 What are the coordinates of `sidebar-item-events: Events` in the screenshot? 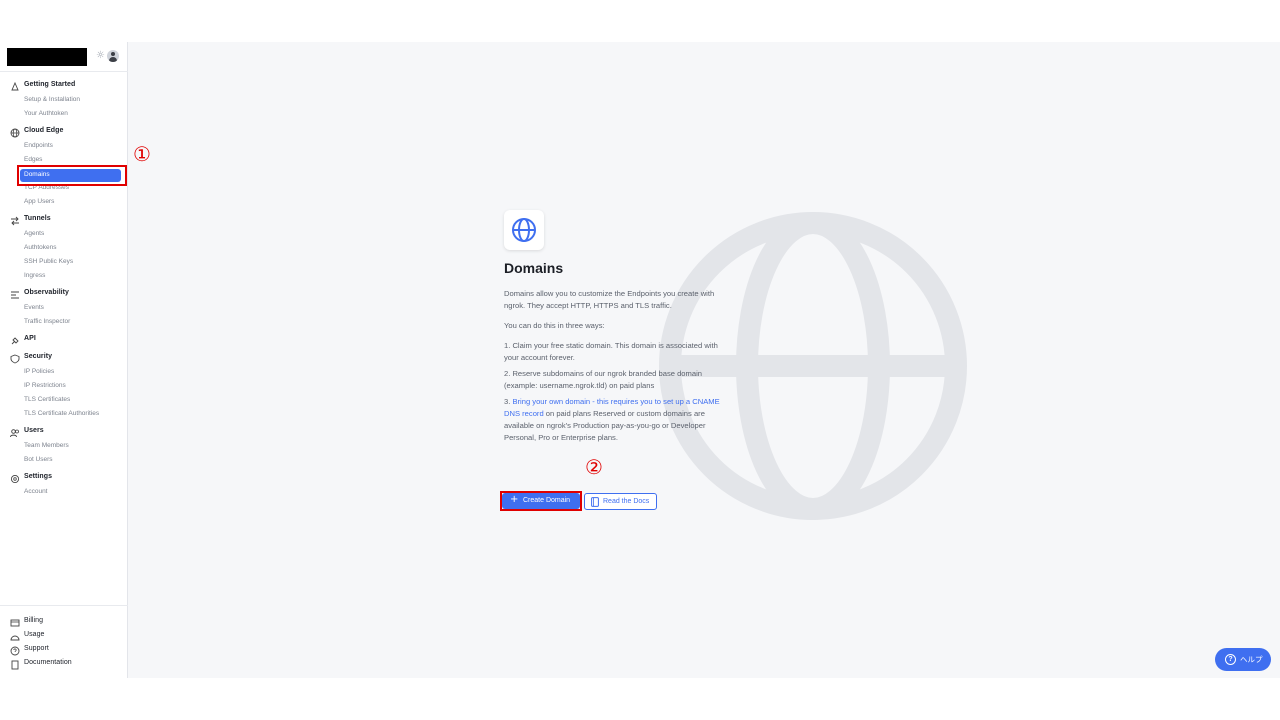 It's located at (64, 309).